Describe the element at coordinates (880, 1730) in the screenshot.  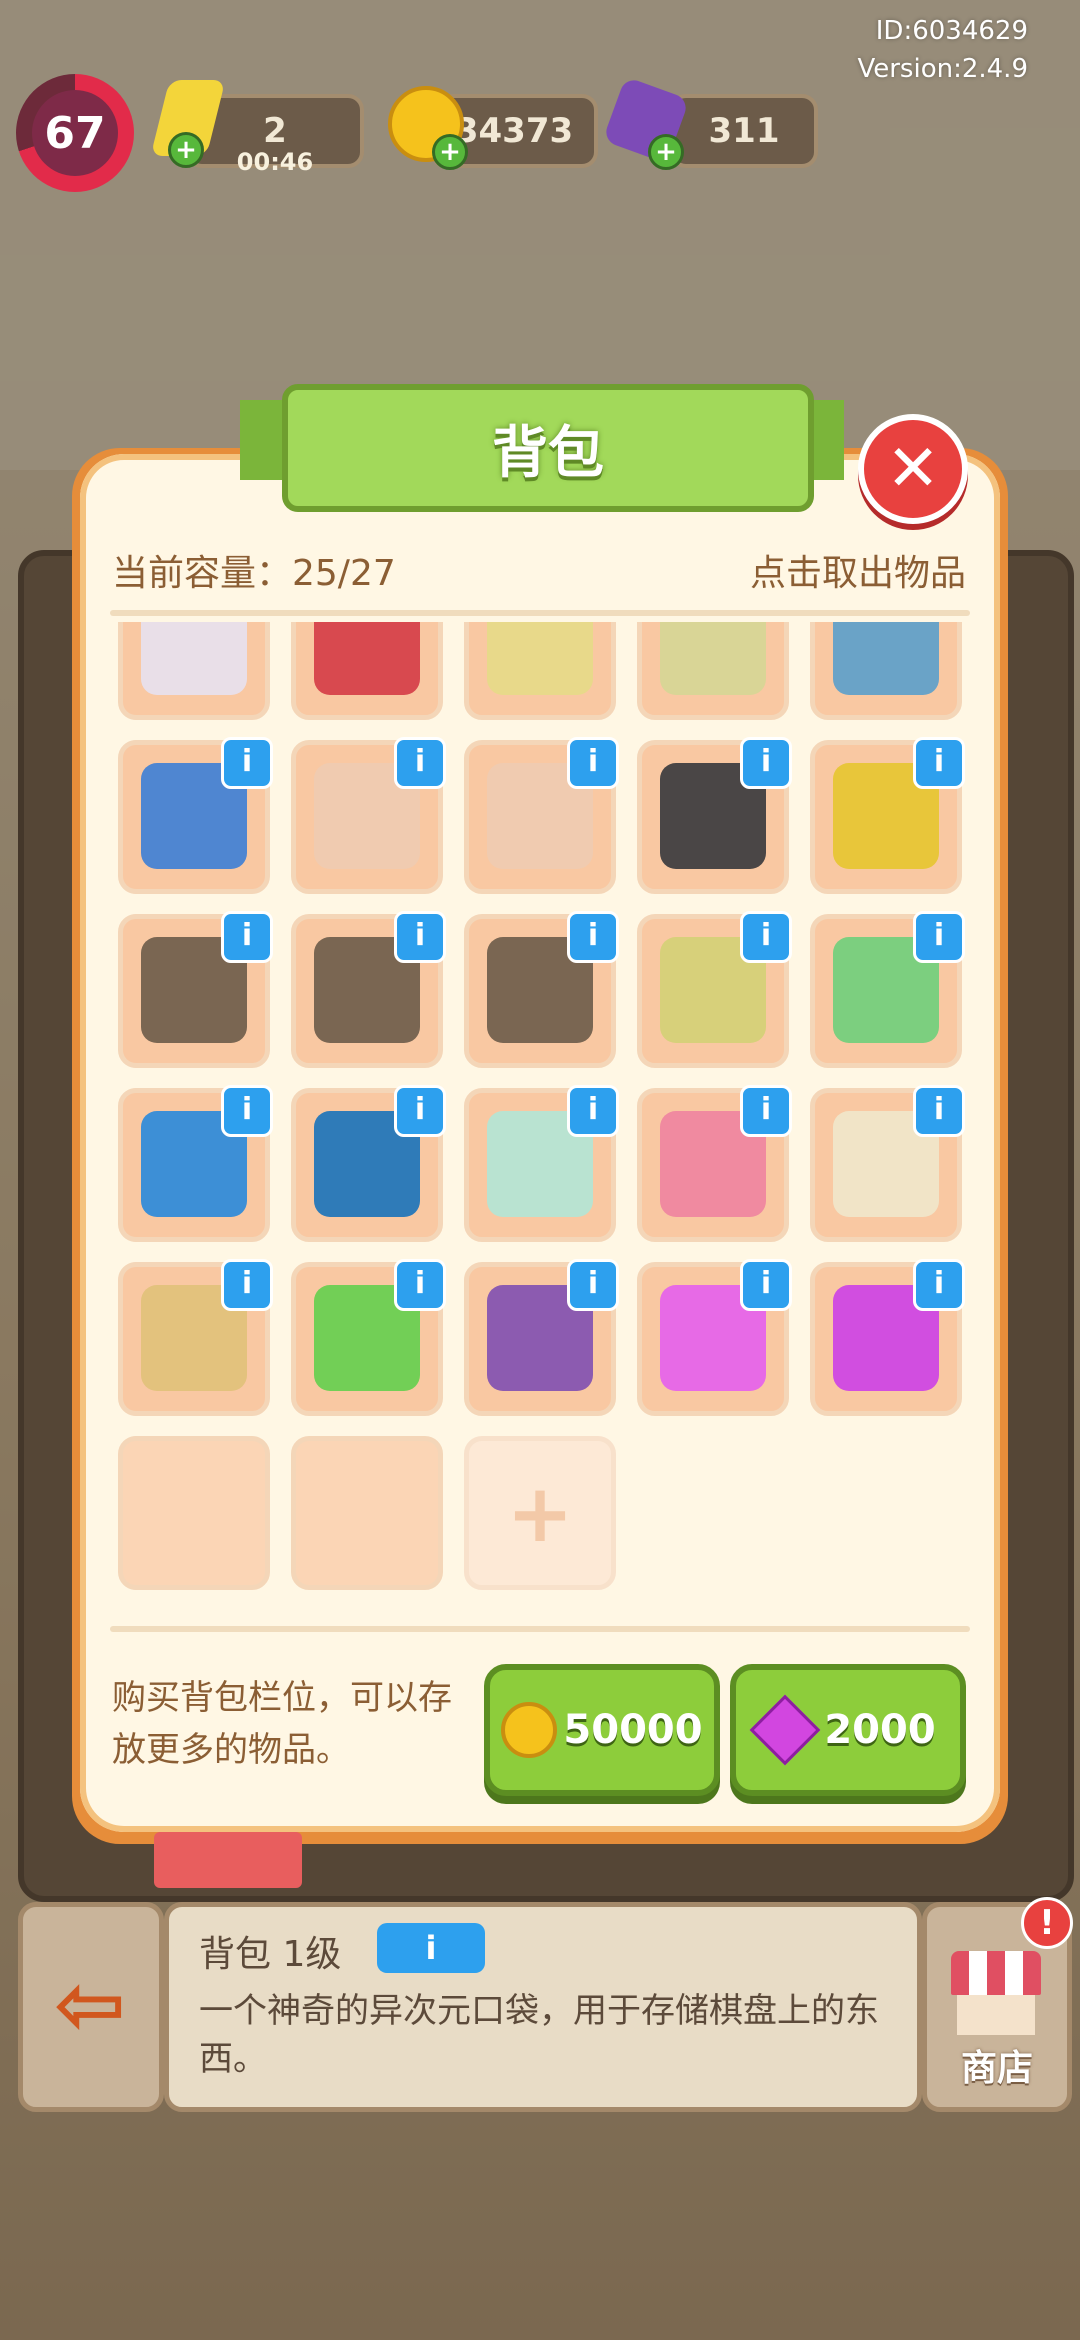
I see `gem-price: 2000` at that location.